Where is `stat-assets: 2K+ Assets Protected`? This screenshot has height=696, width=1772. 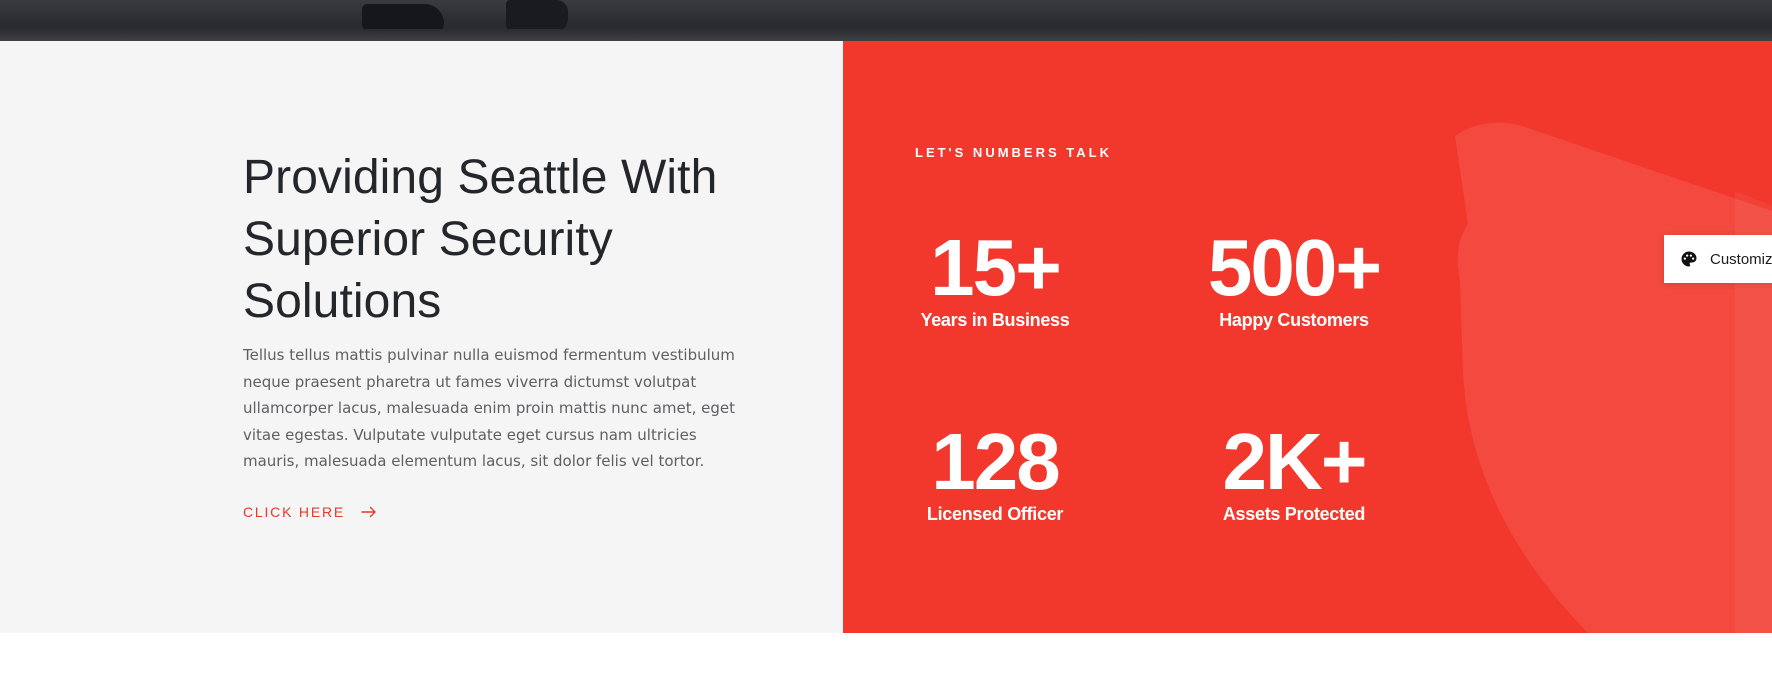
stat-assets: 2K+ Assets Protected is located at coordinates (1294, 473).